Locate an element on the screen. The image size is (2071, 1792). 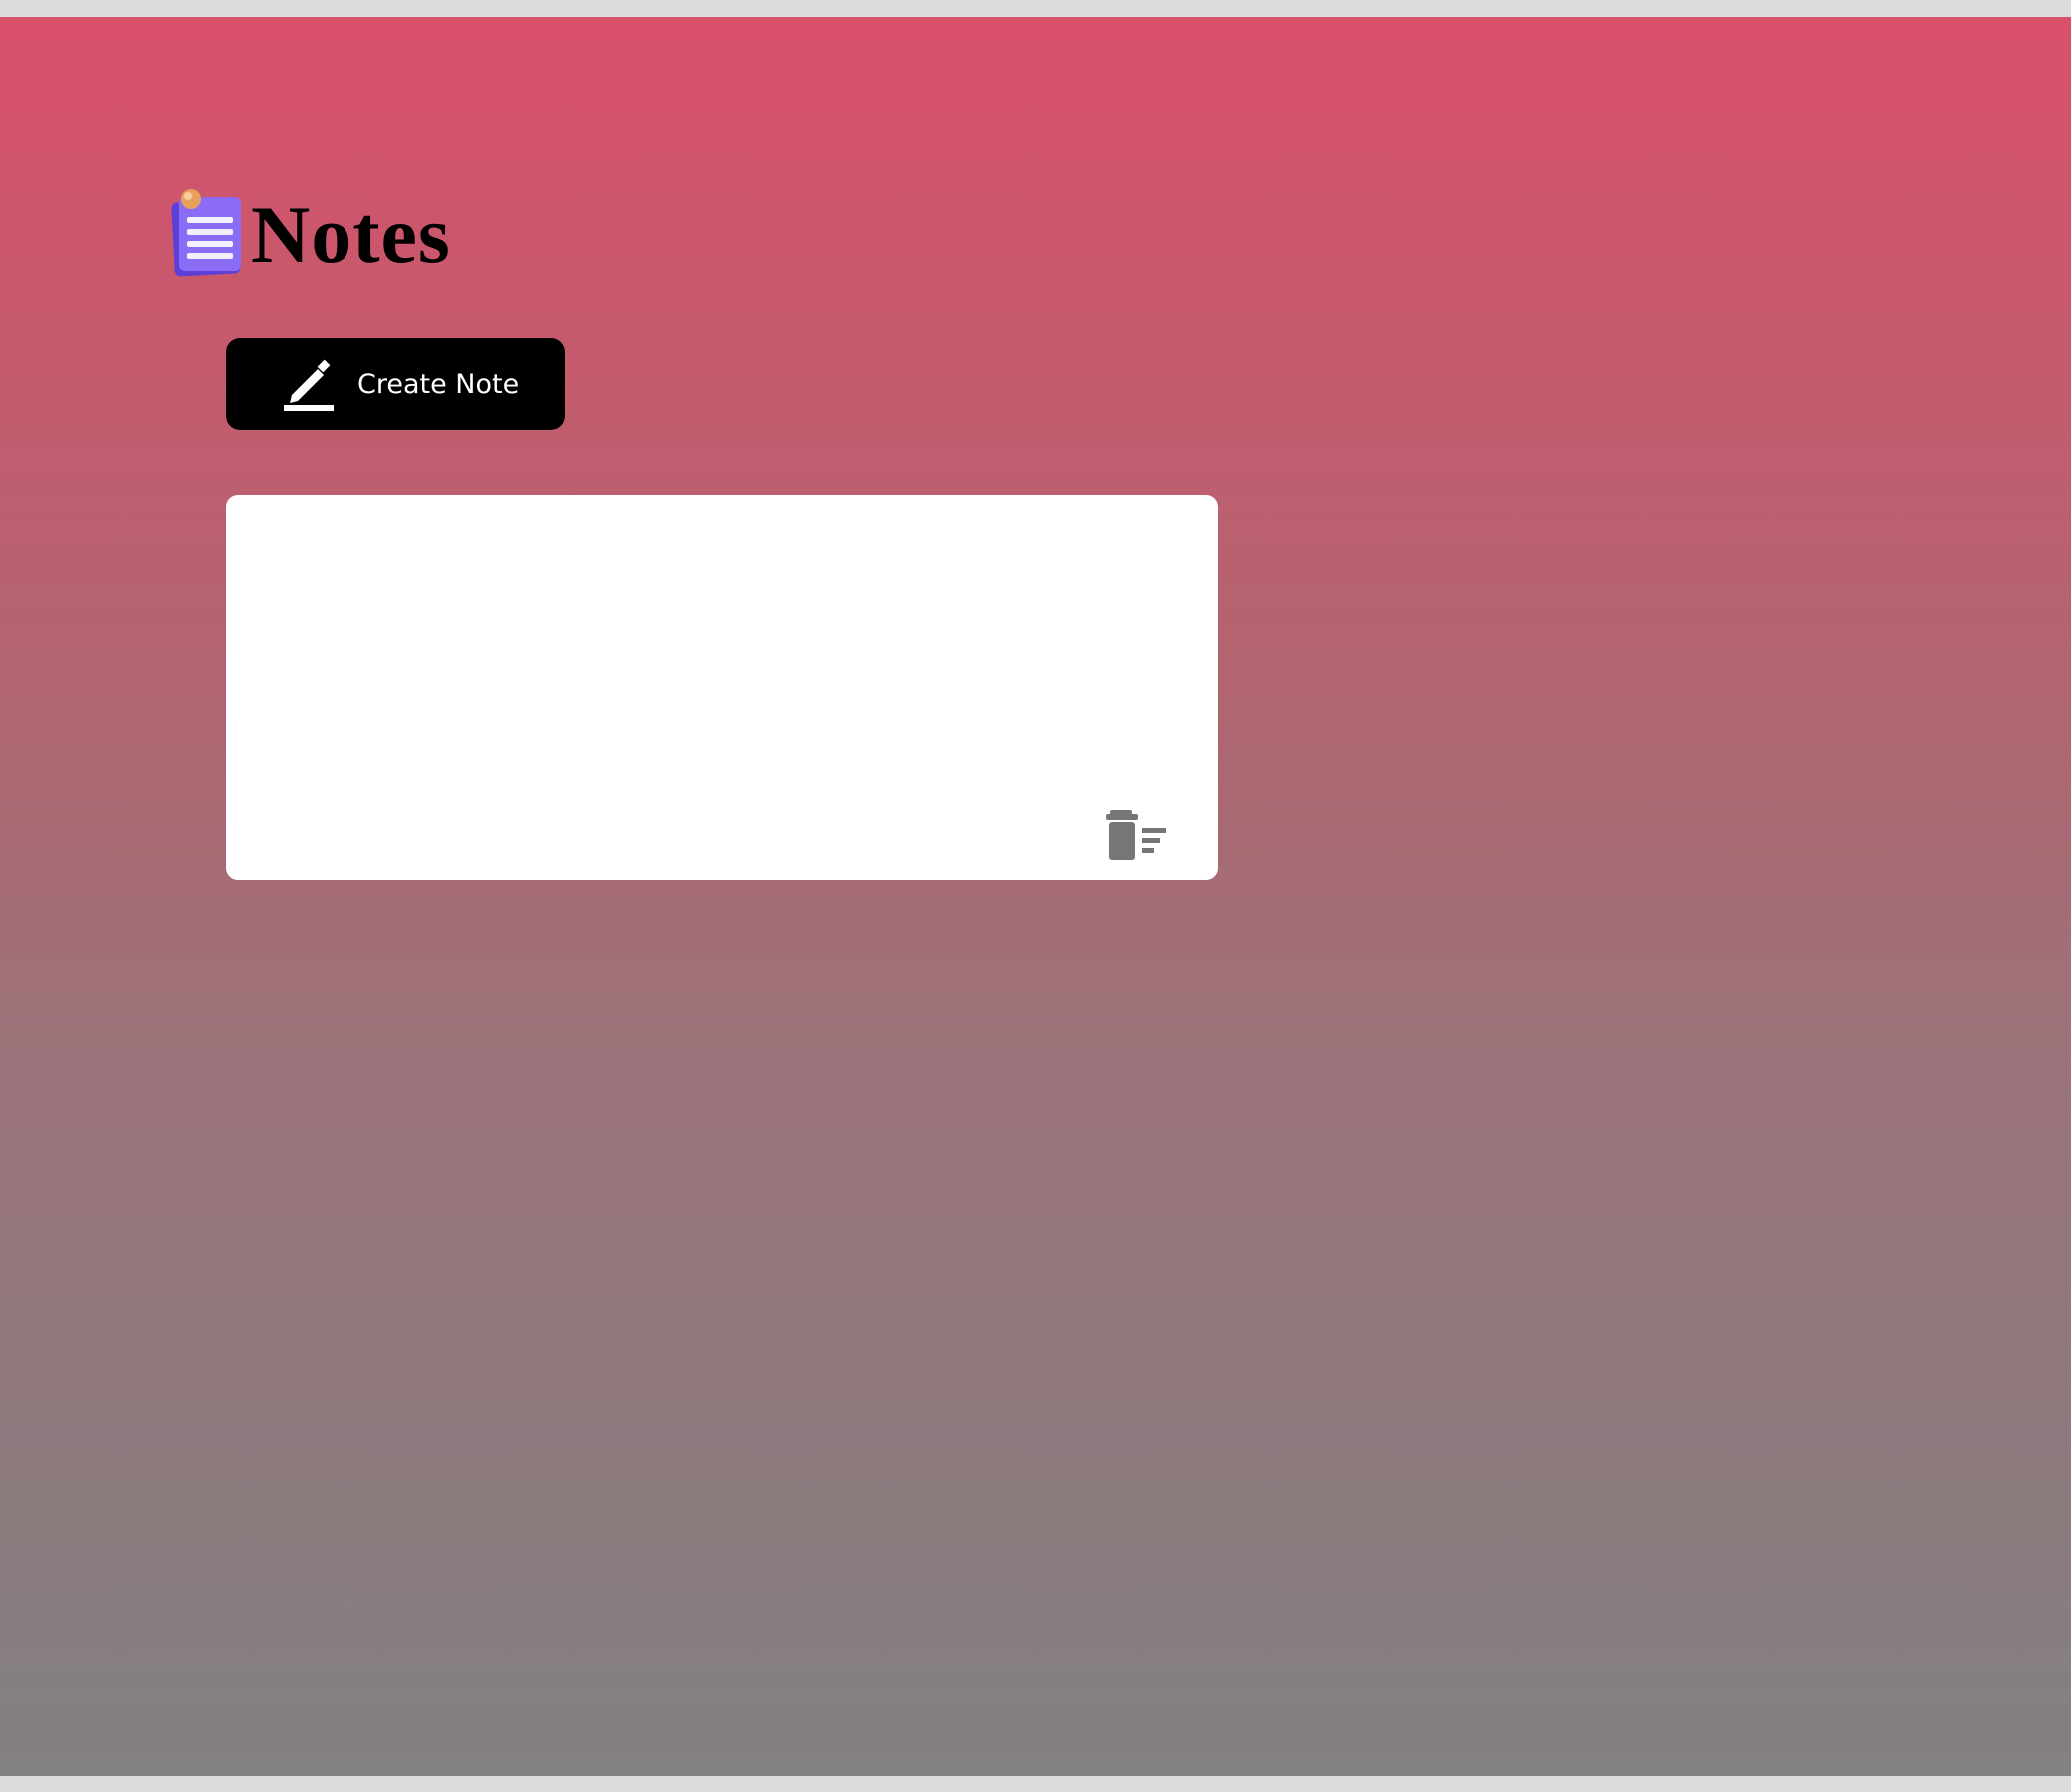
note-content-input is located at coordinates (722, 687).